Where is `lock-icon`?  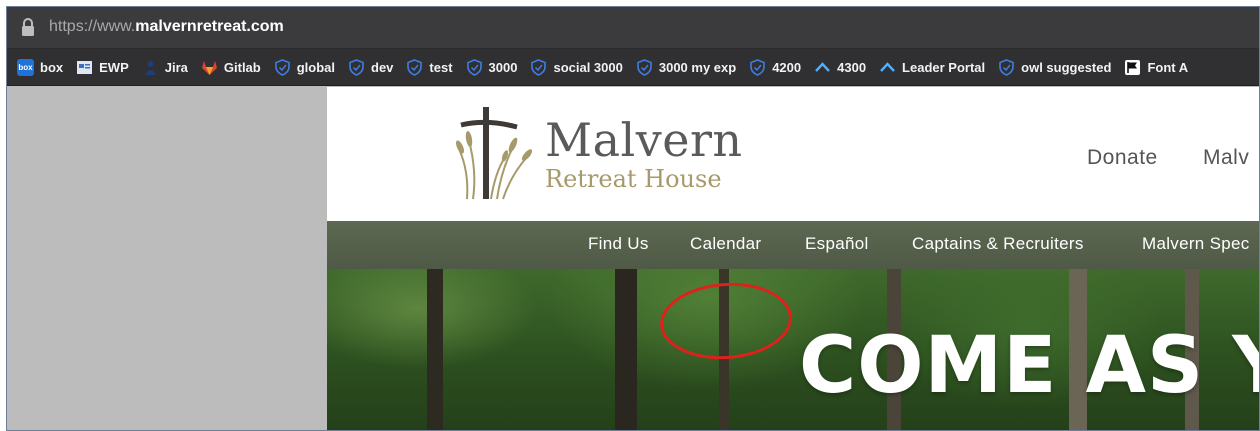
lock-icon is located at coordinates (28, 27).